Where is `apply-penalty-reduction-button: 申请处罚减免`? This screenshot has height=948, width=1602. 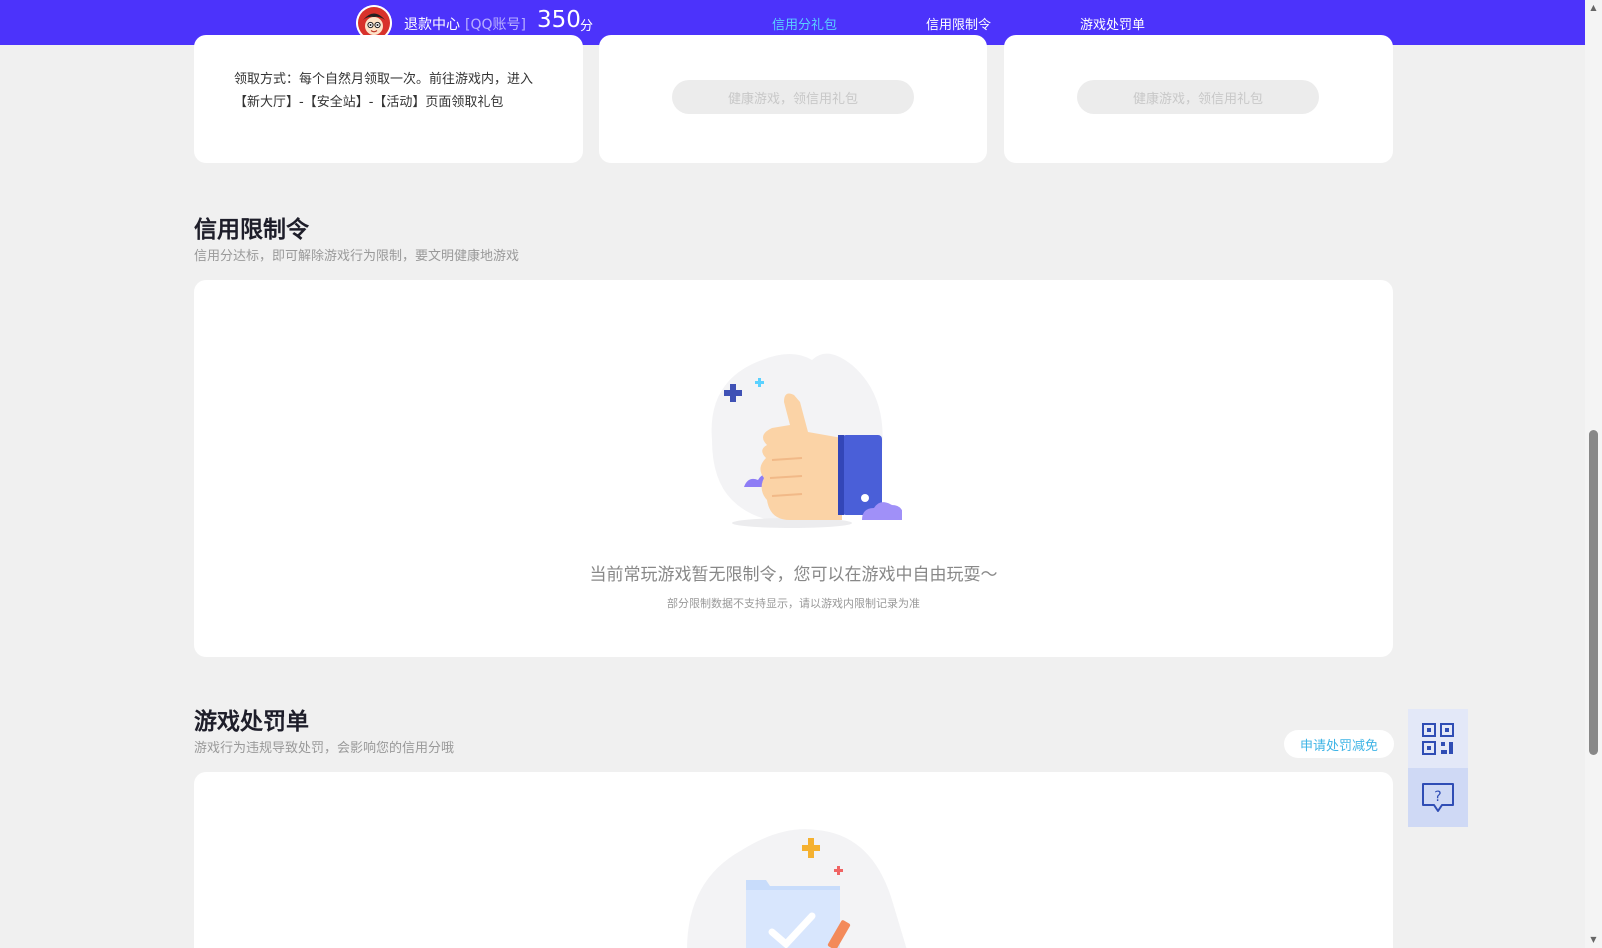 apply-penalty-reduction-button: 申请处罚减免 is located at coordinates (1339, 744).